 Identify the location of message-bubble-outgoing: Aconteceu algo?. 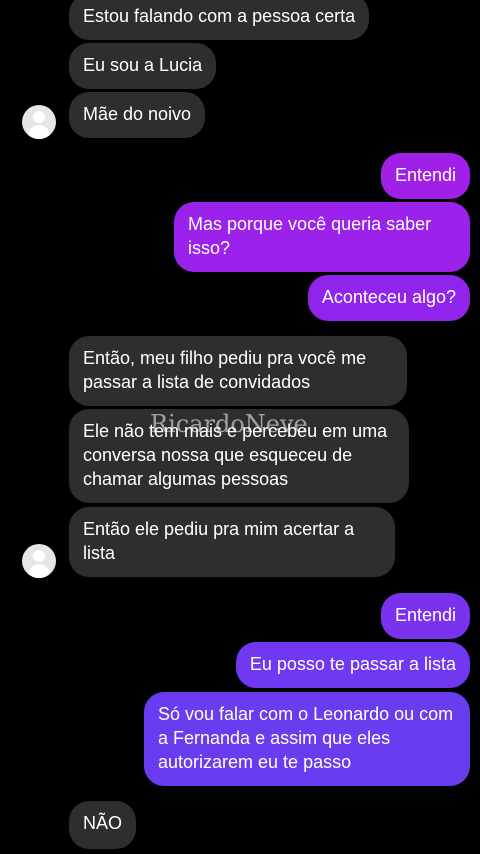
(388, 298).